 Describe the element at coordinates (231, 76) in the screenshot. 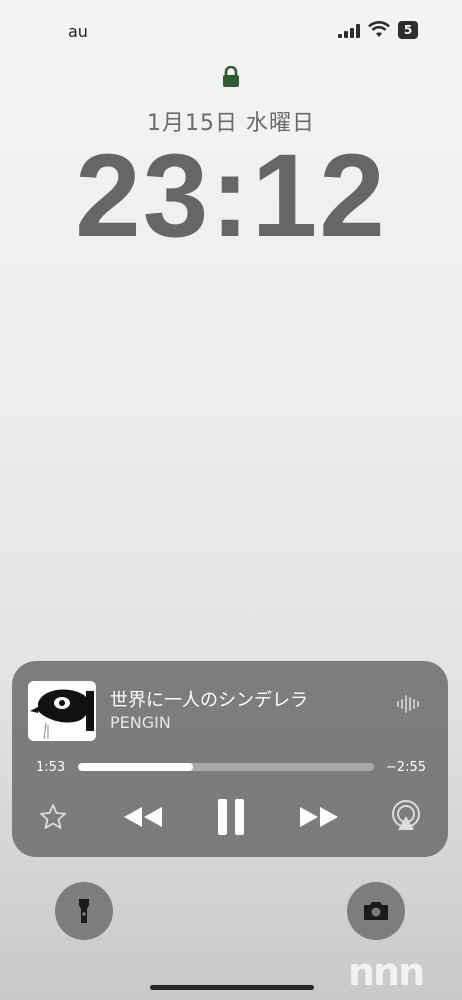

I see `lock-icon` at that location.